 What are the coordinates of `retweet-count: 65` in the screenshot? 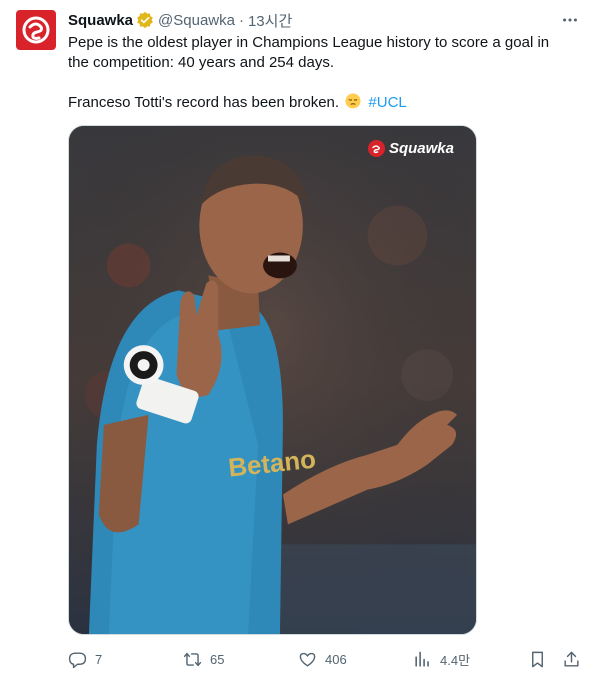 It's located at (217, 659).